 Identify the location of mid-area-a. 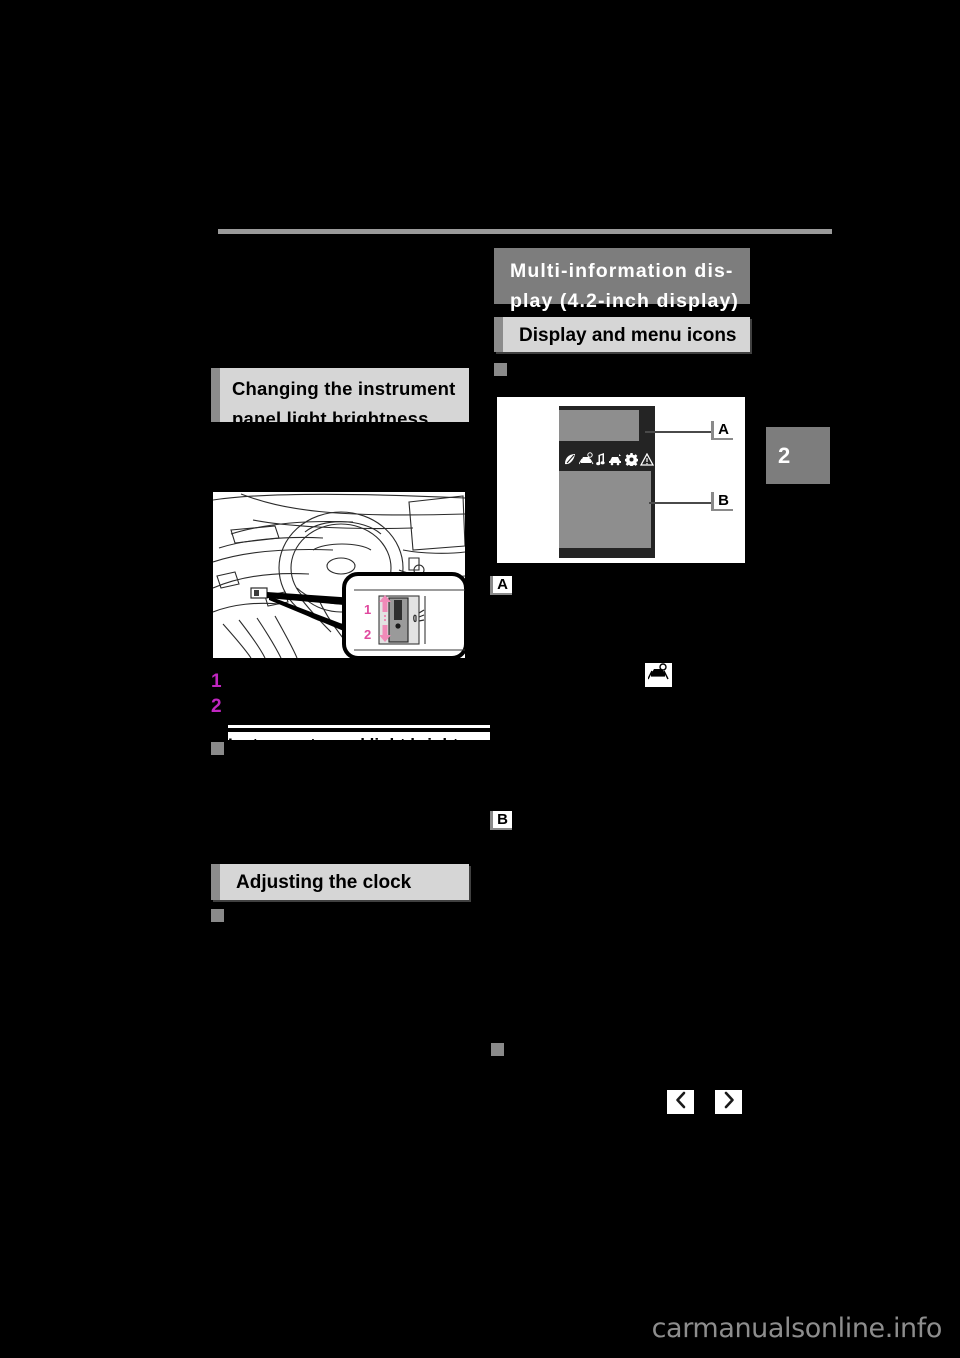
(599, 425).